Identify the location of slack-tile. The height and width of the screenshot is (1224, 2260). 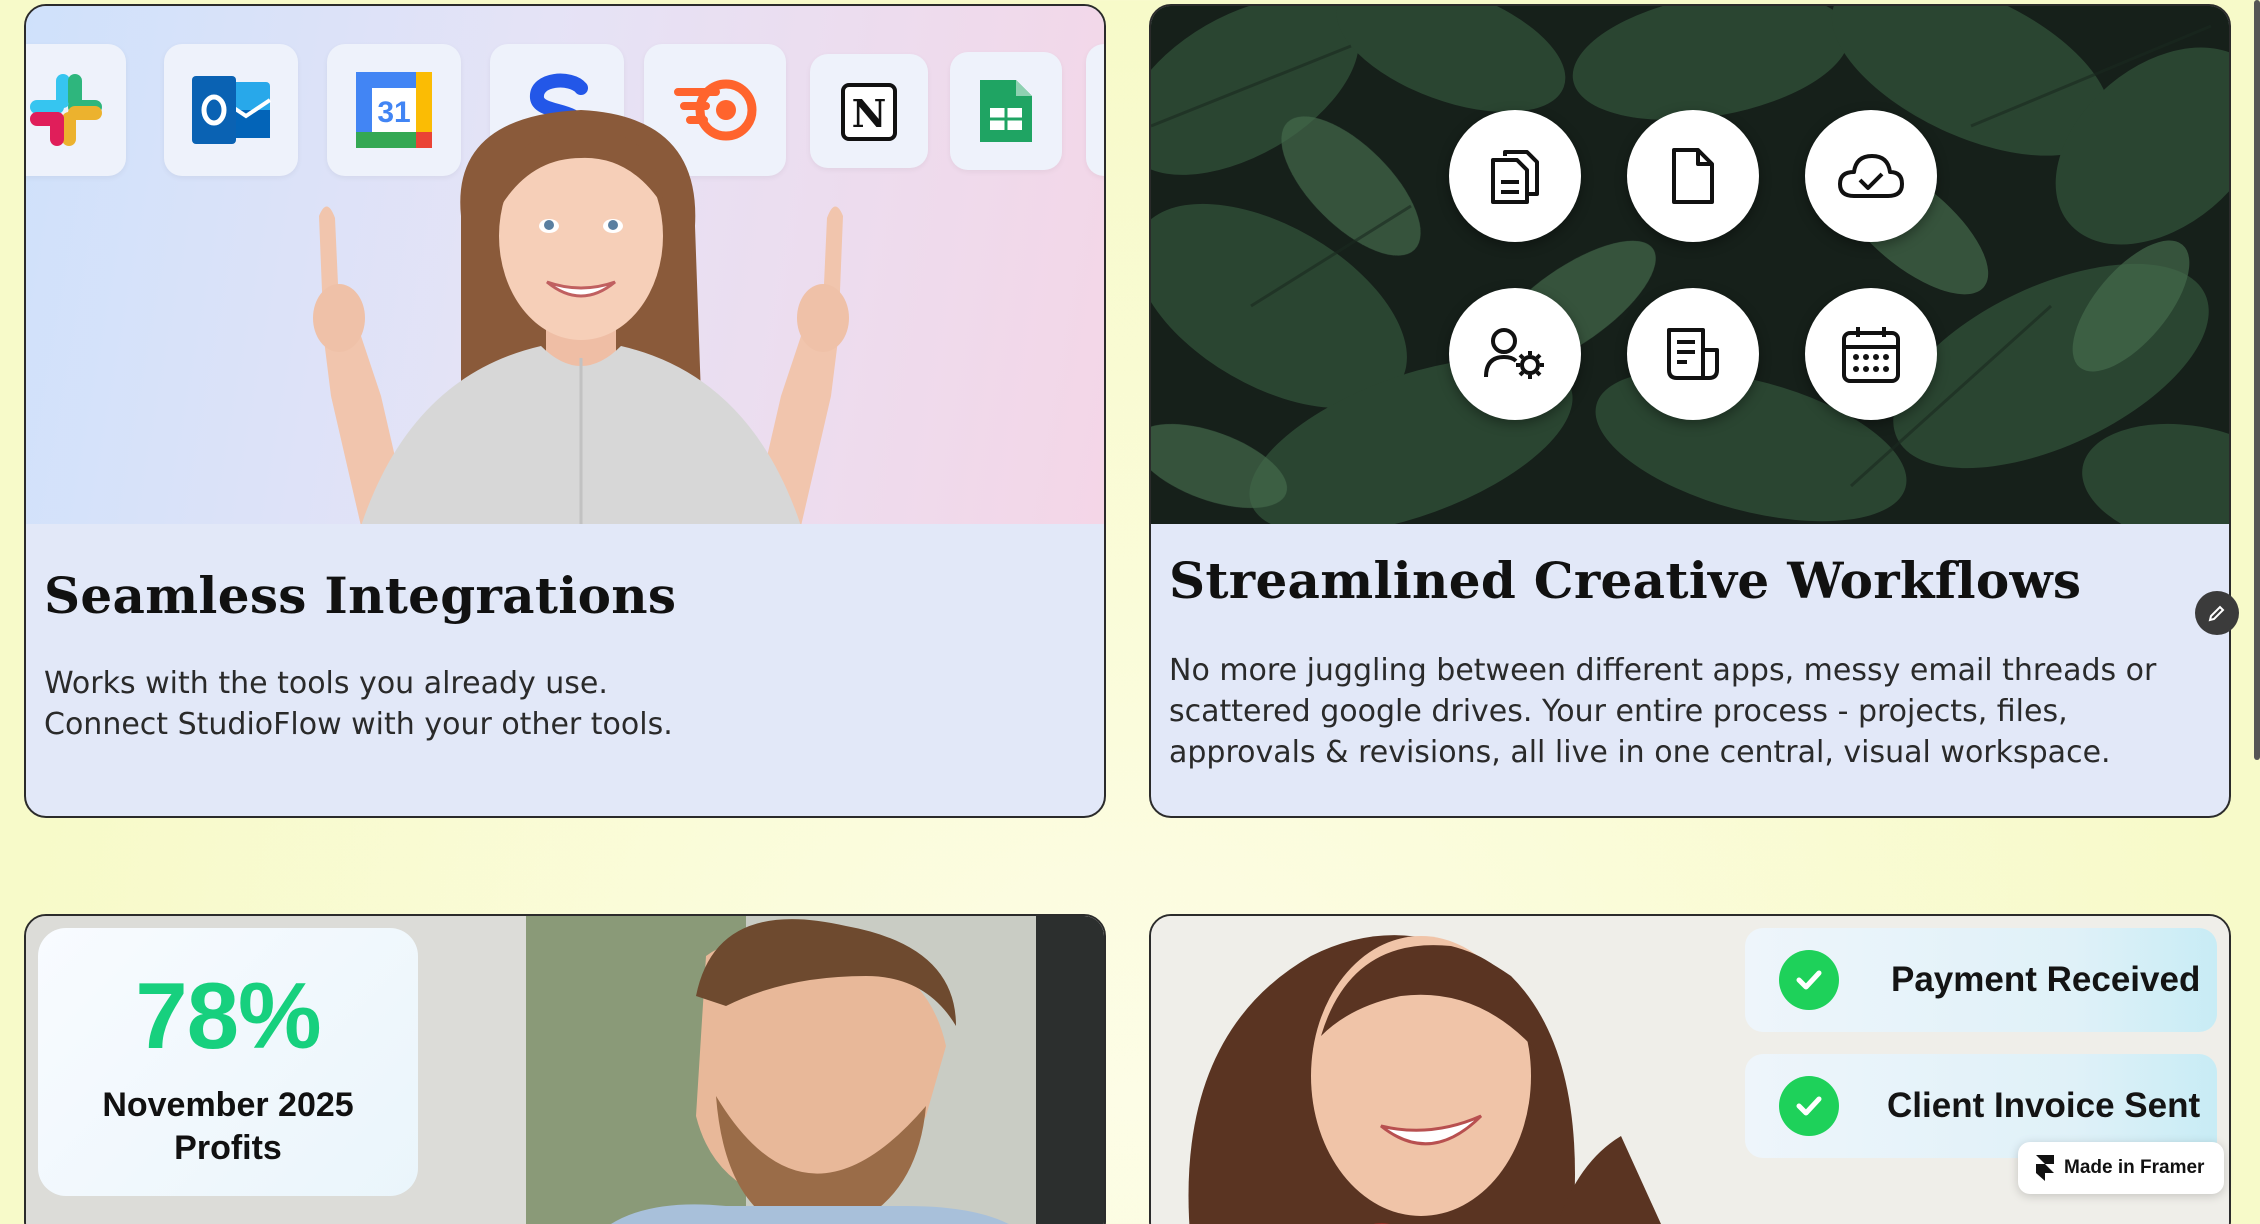
(76, 110).